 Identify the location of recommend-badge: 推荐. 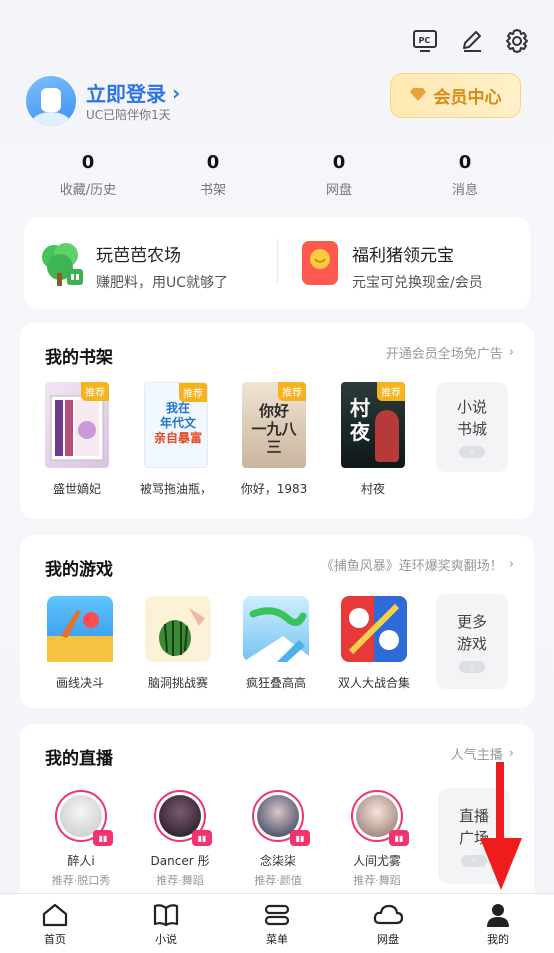
(391, 391).